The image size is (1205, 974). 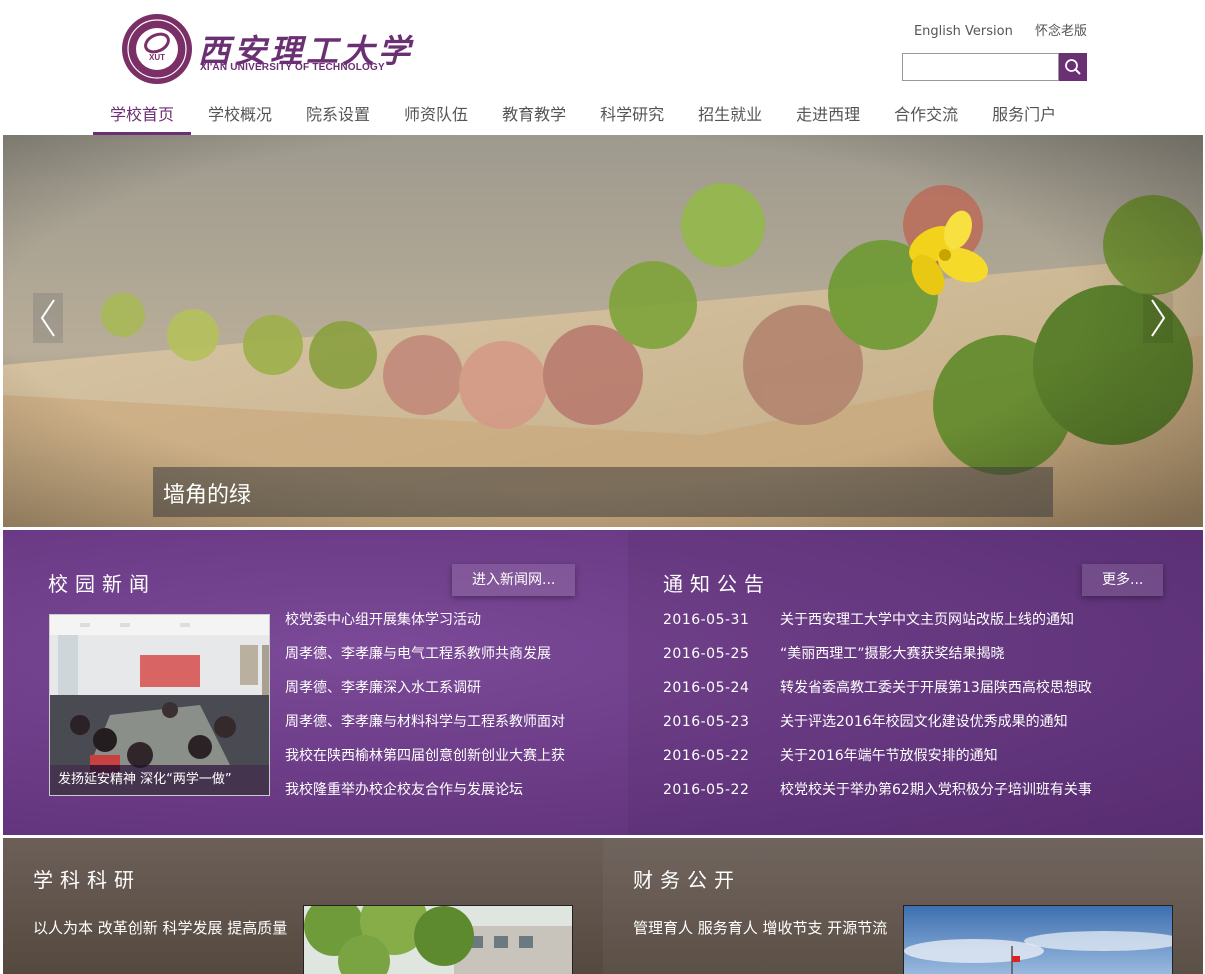 What do you see at coordinates (425, 661) in the screenshot?
I see `news-item: 周孝德、李孝廉与电气工程系教师共商发展` at bounding box center [425, 661].